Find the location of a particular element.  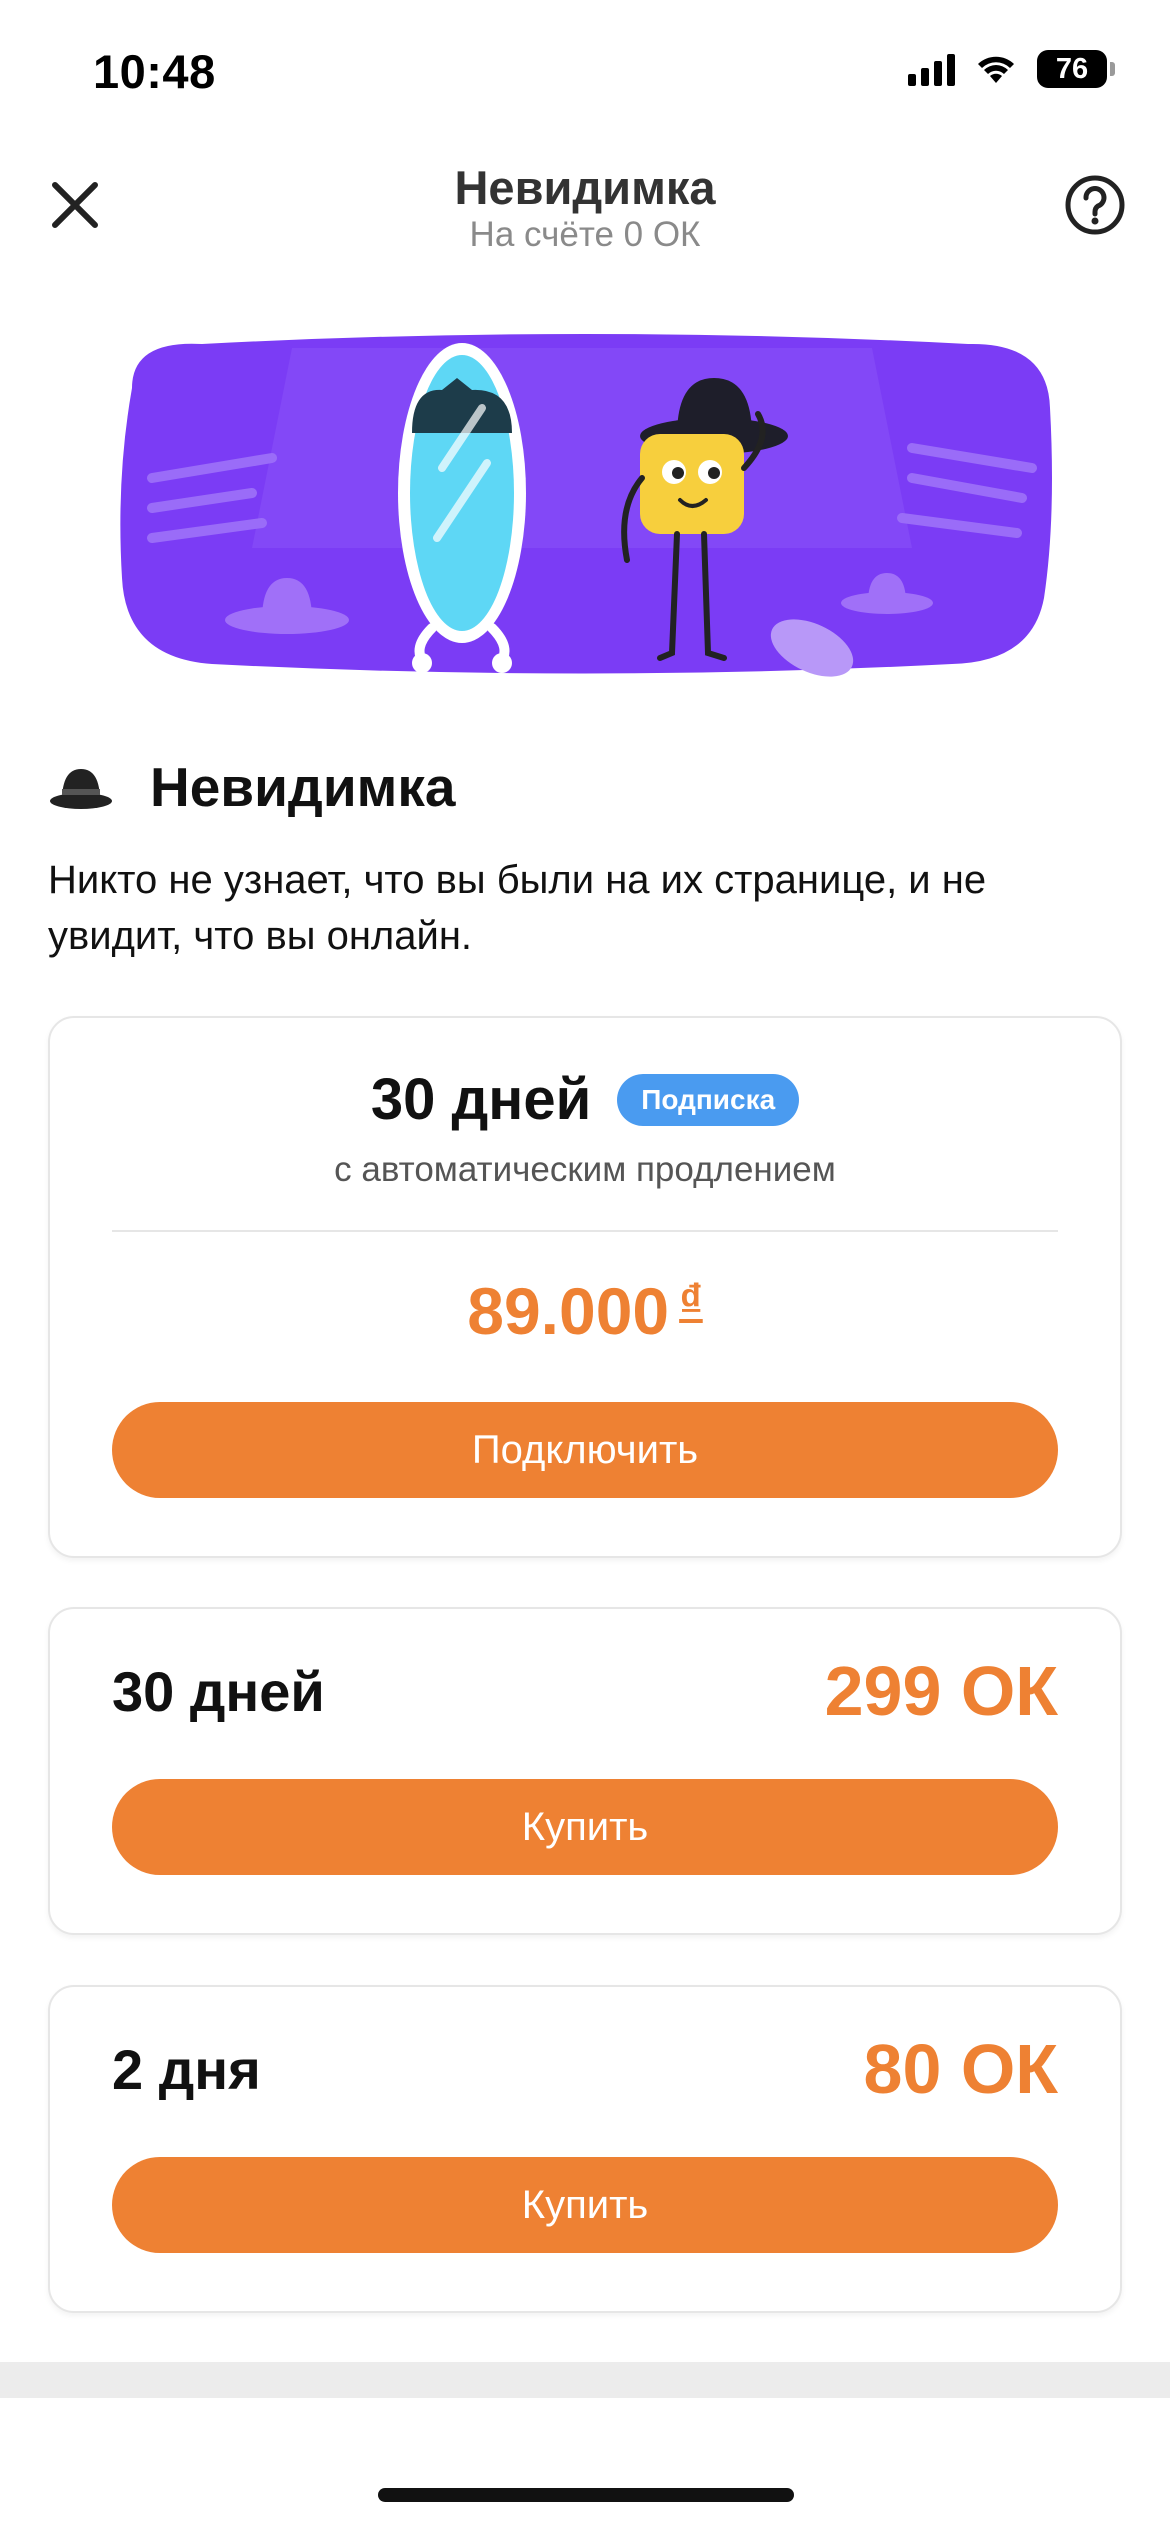

hat-icon is located at coordinates (81, 789).